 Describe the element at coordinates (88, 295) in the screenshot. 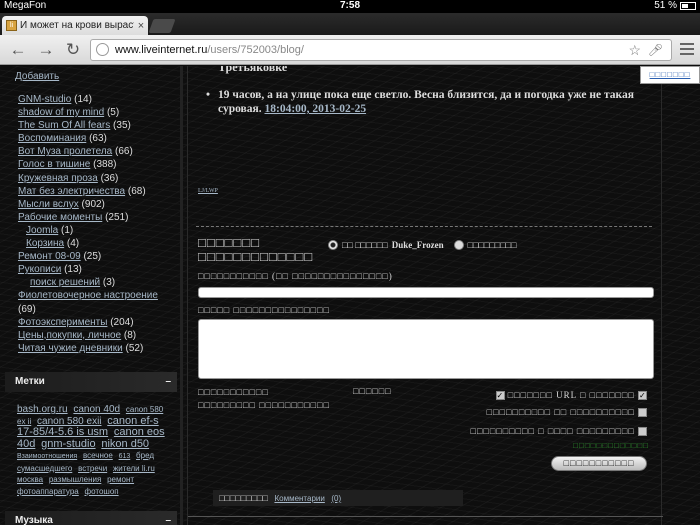

I see `category-link: Фиолетовочерное настроение` at that location.